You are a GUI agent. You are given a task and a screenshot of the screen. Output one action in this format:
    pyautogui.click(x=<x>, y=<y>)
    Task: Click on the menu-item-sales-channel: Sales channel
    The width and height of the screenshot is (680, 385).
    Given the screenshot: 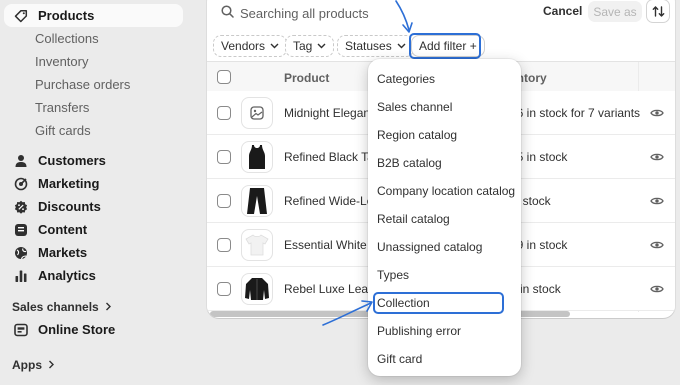 What is the action you would take?
    pyautogui.click(x=414, y=107)
    